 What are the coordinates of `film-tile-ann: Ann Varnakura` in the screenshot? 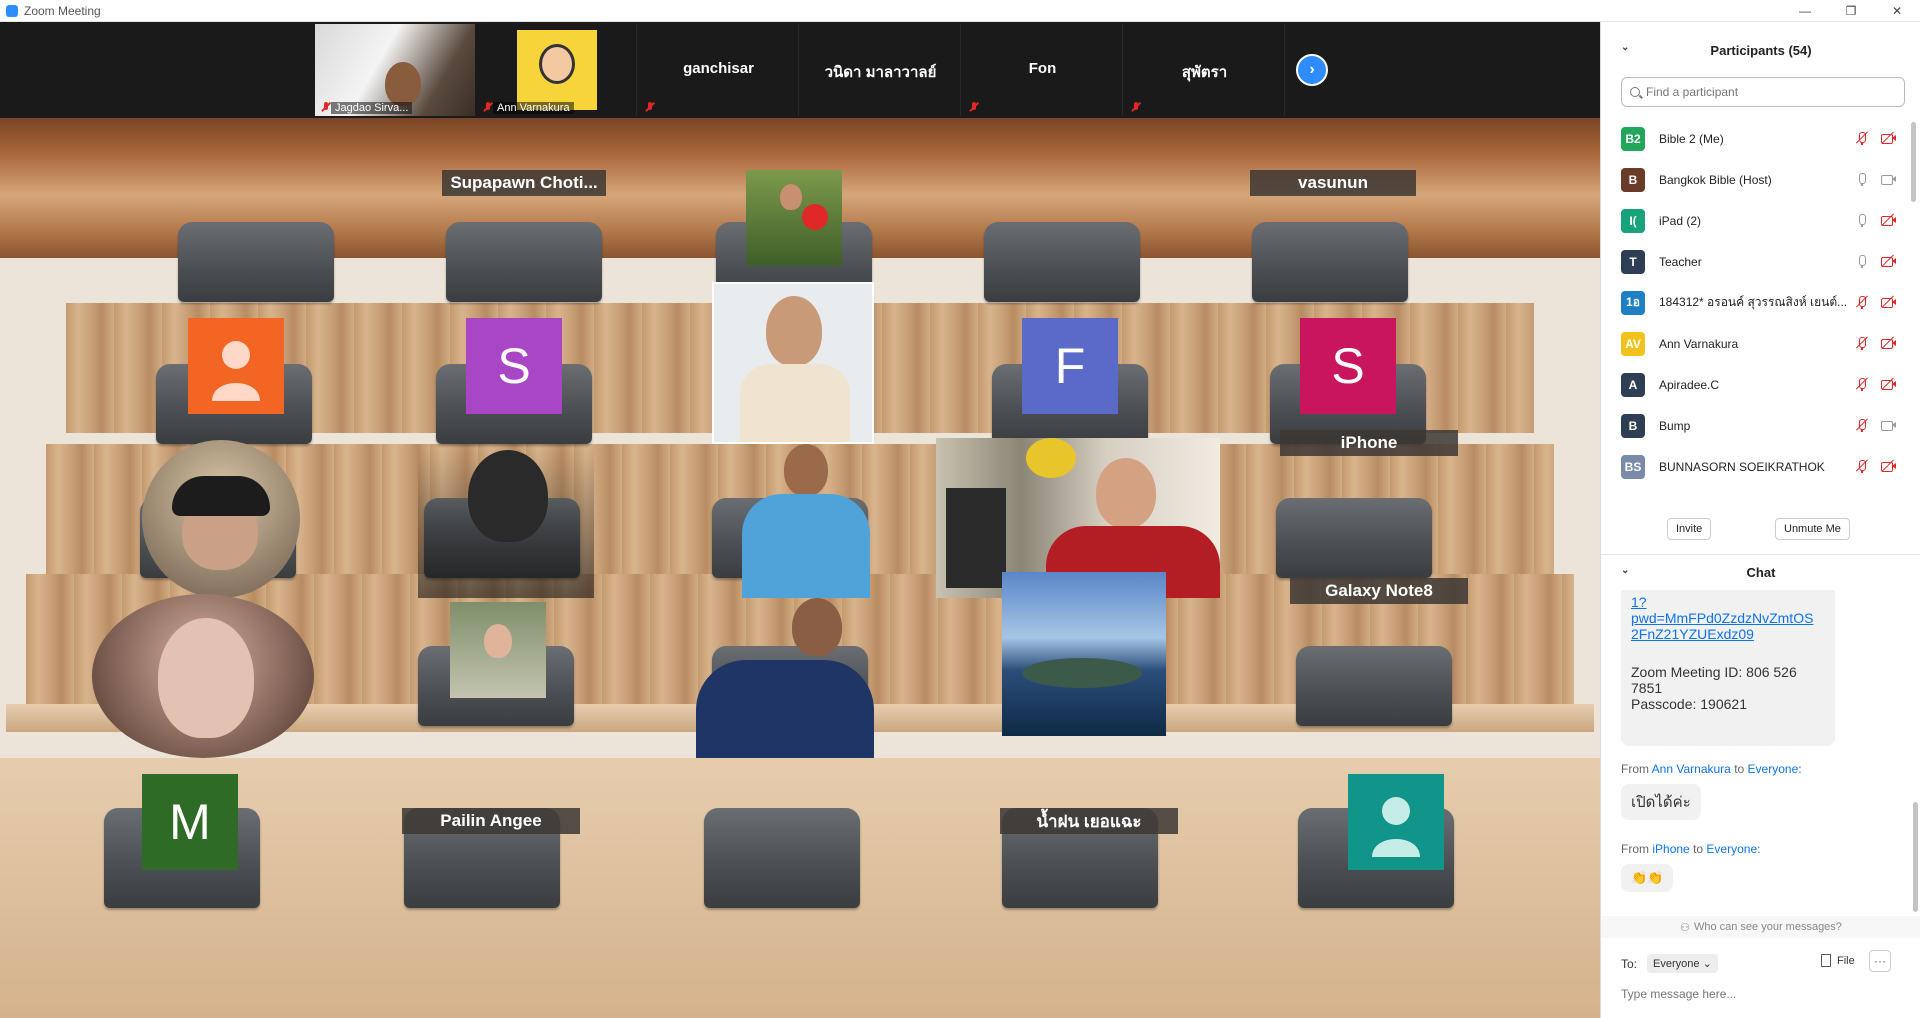 It's located at (557, 70).